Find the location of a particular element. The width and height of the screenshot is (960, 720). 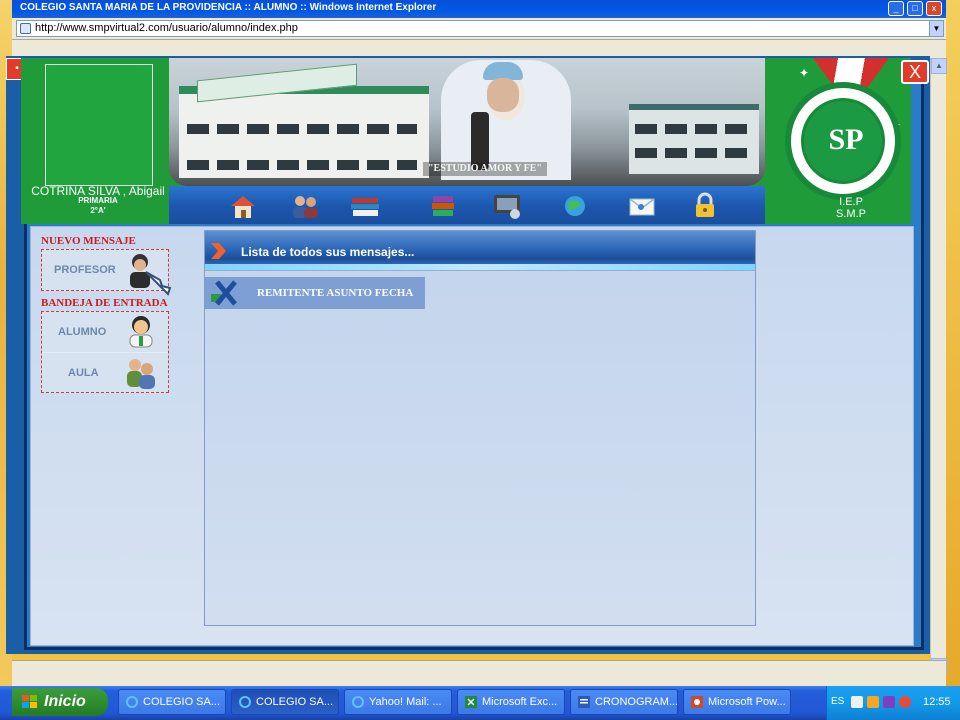

school-abbrev-line1: I.E.P is located at coordinates (851, 202).